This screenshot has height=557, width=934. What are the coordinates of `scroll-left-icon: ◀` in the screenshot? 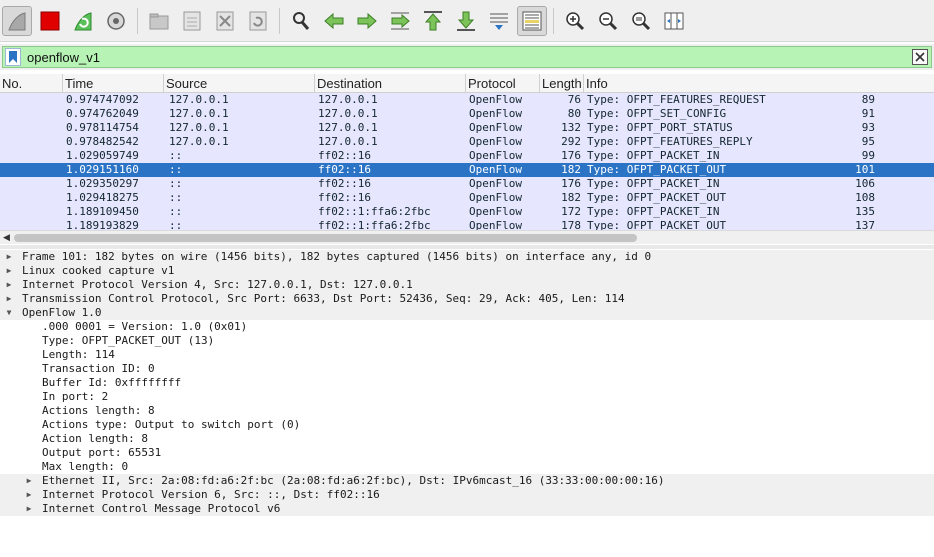 It's located at (6, 238).